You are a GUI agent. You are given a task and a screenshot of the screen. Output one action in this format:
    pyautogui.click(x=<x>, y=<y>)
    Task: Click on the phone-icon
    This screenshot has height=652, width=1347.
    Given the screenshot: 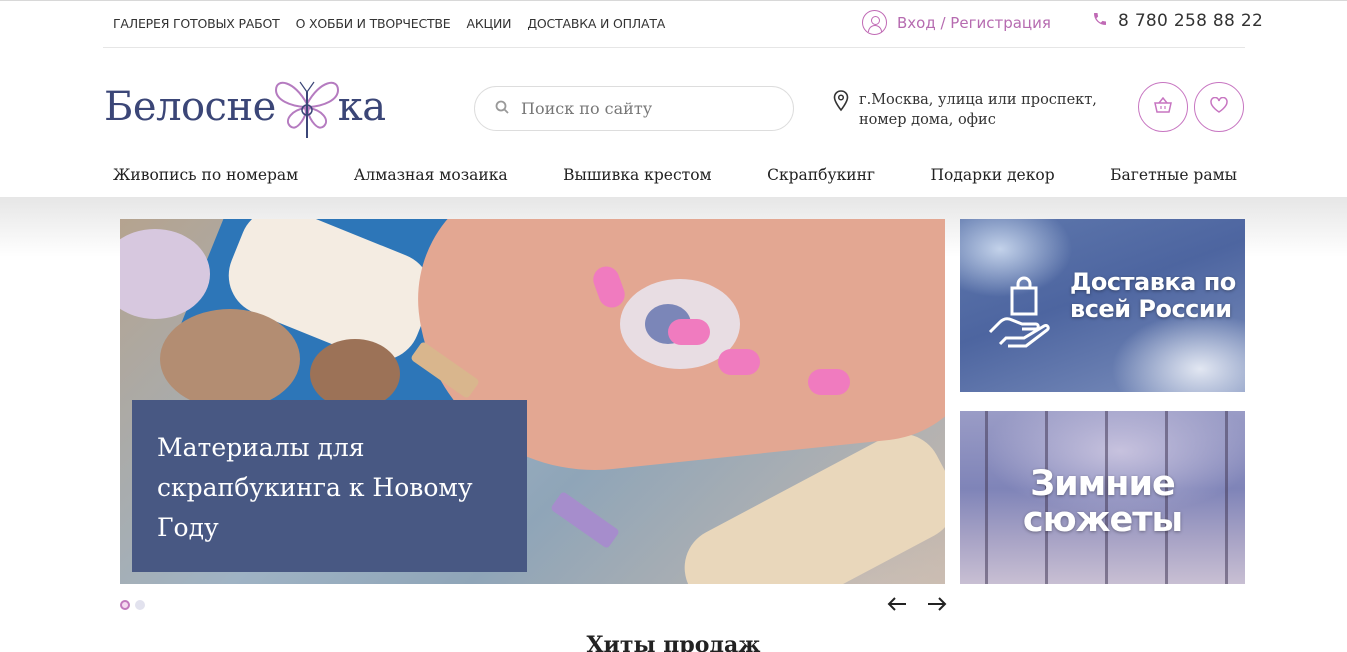 What is the action you would take?
    pyautogui.click(x=1100, y=21)
    